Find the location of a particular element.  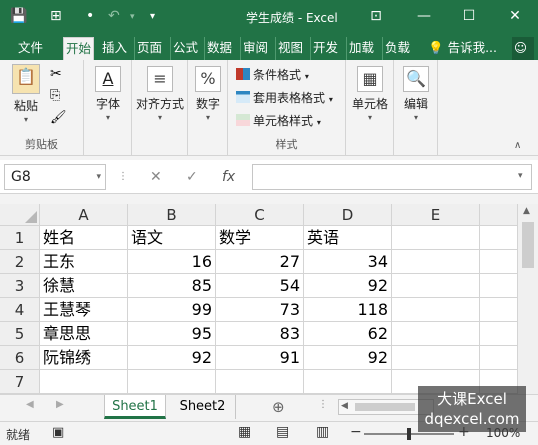

close-icon: ✕ is located at coordinates (515, 16).